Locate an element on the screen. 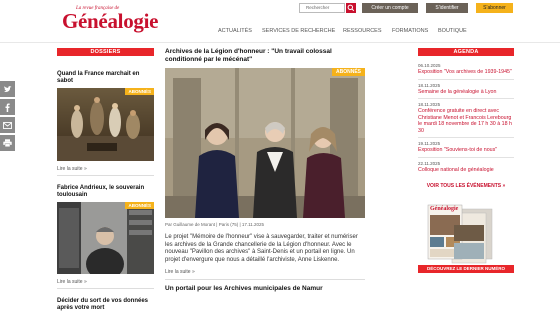  painting-image is located at coordinates (105, 124).